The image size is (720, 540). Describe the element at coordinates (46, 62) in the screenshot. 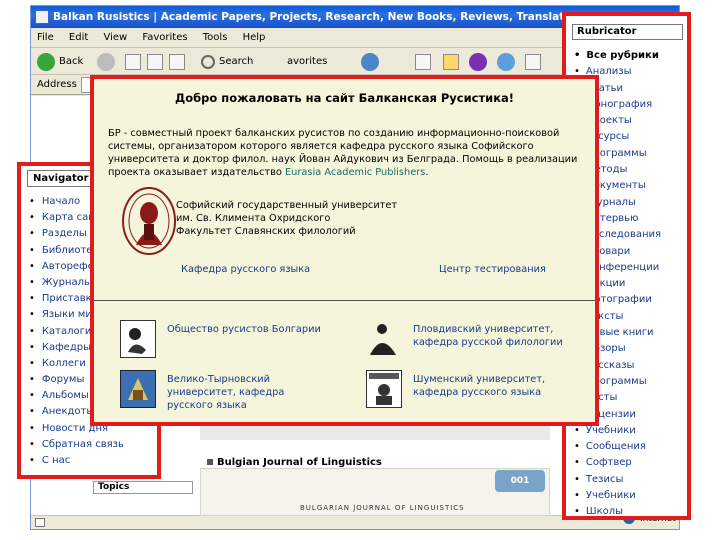

I see `back-arrow-icon` at that location.